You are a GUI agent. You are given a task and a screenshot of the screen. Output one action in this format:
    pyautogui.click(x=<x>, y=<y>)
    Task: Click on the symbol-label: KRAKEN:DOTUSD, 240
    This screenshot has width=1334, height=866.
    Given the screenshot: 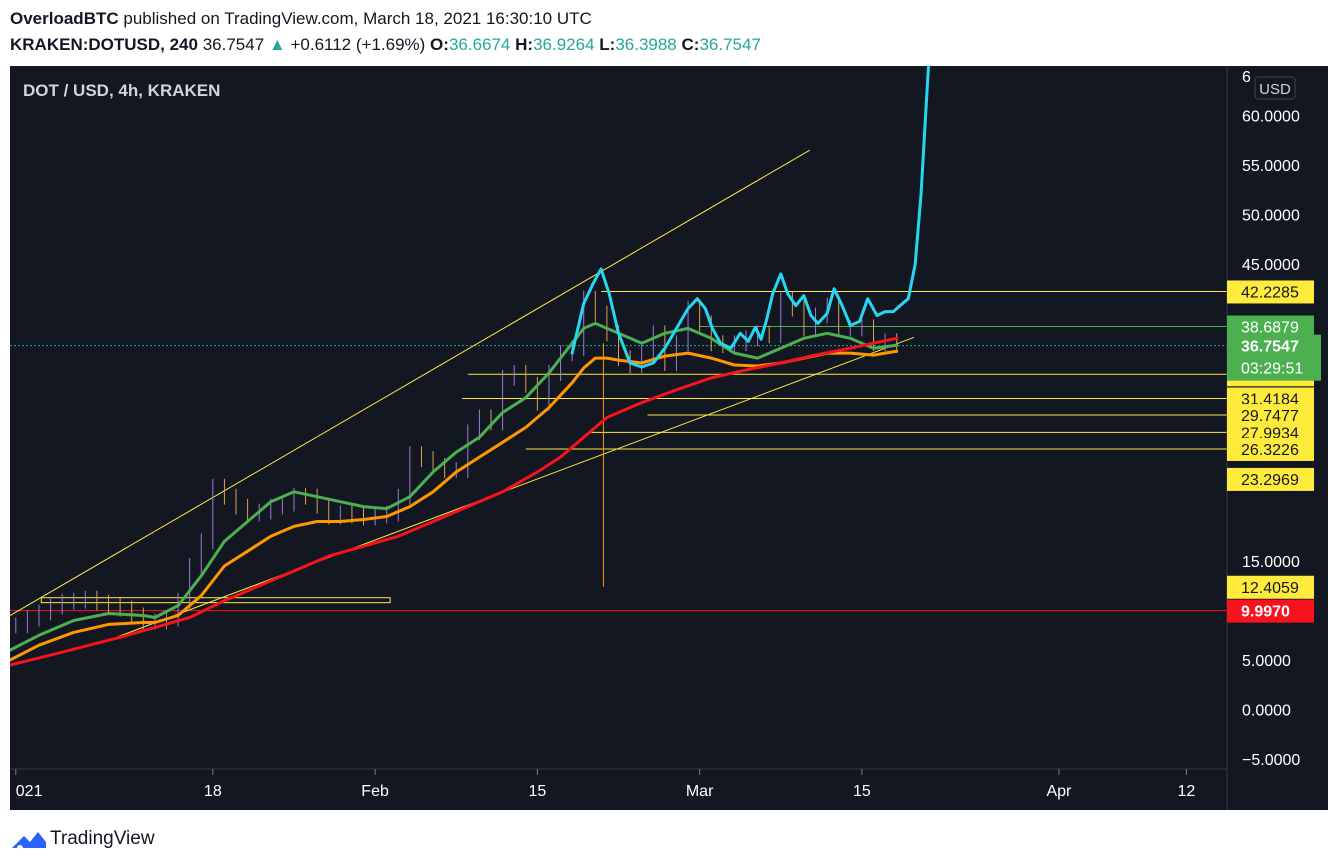 What is the action you would take?
    pyautogui.click(x=104, y=44)
    